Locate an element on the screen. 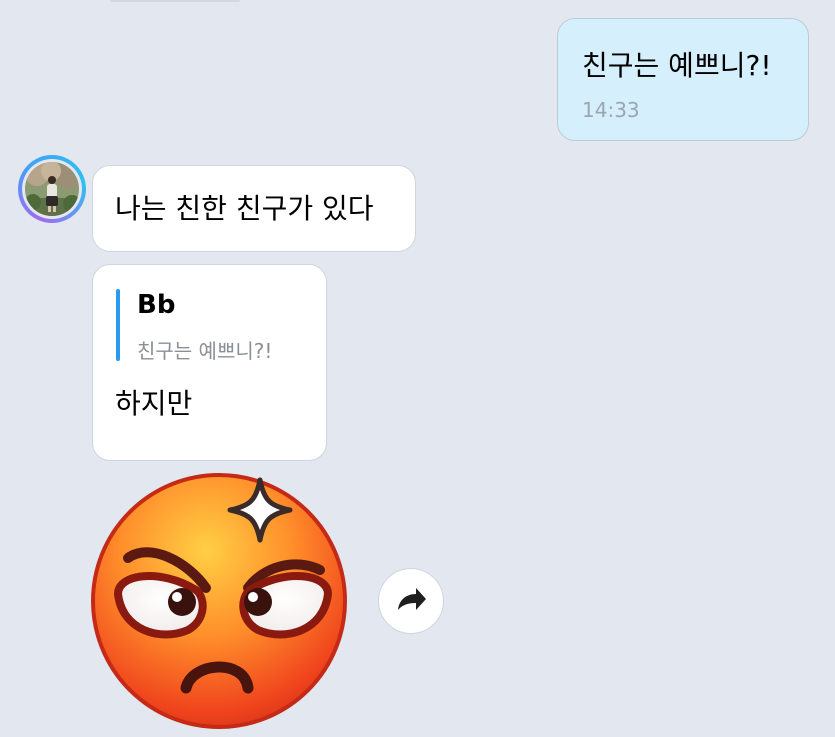  forward-arrow-icon is located at coordinates (411, 598).